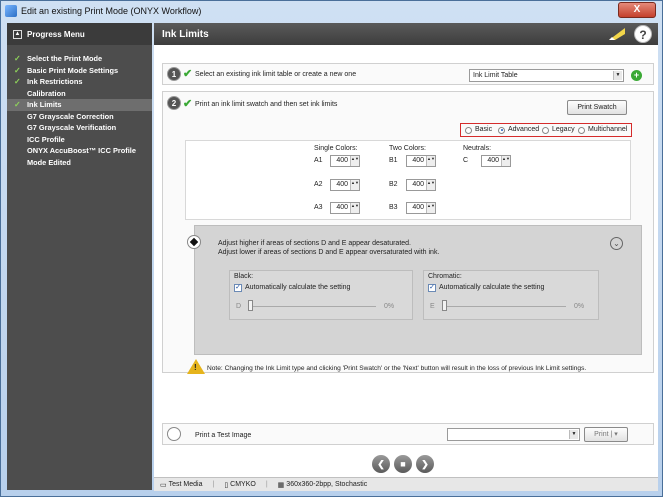  Describe the element at coordinates (17, 34) in the screenshot. I see `collapse-icon: ▲` at that location.